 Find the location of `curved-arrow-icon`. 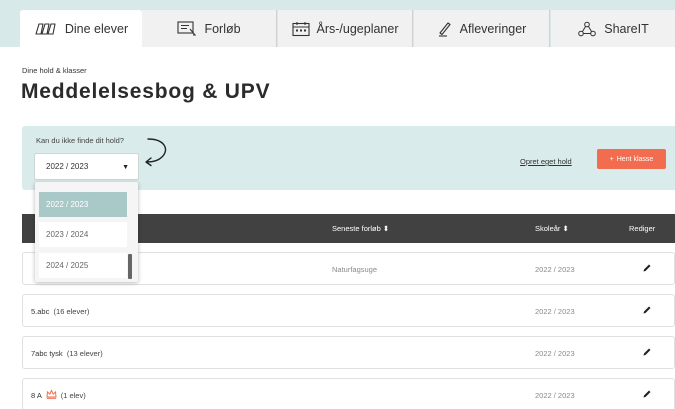

curved-arrow-icon is located at coordinates (156, 152).